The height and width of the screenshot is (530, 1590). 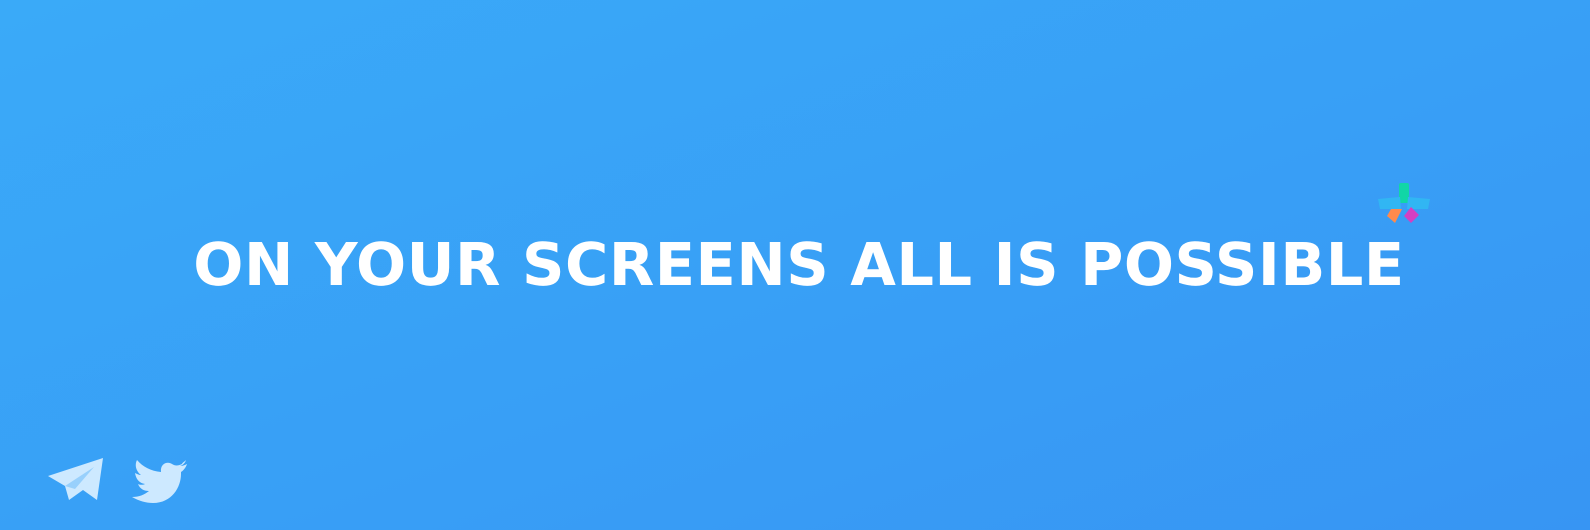 I want to click on telegram-link, so click(x=75, y=480).